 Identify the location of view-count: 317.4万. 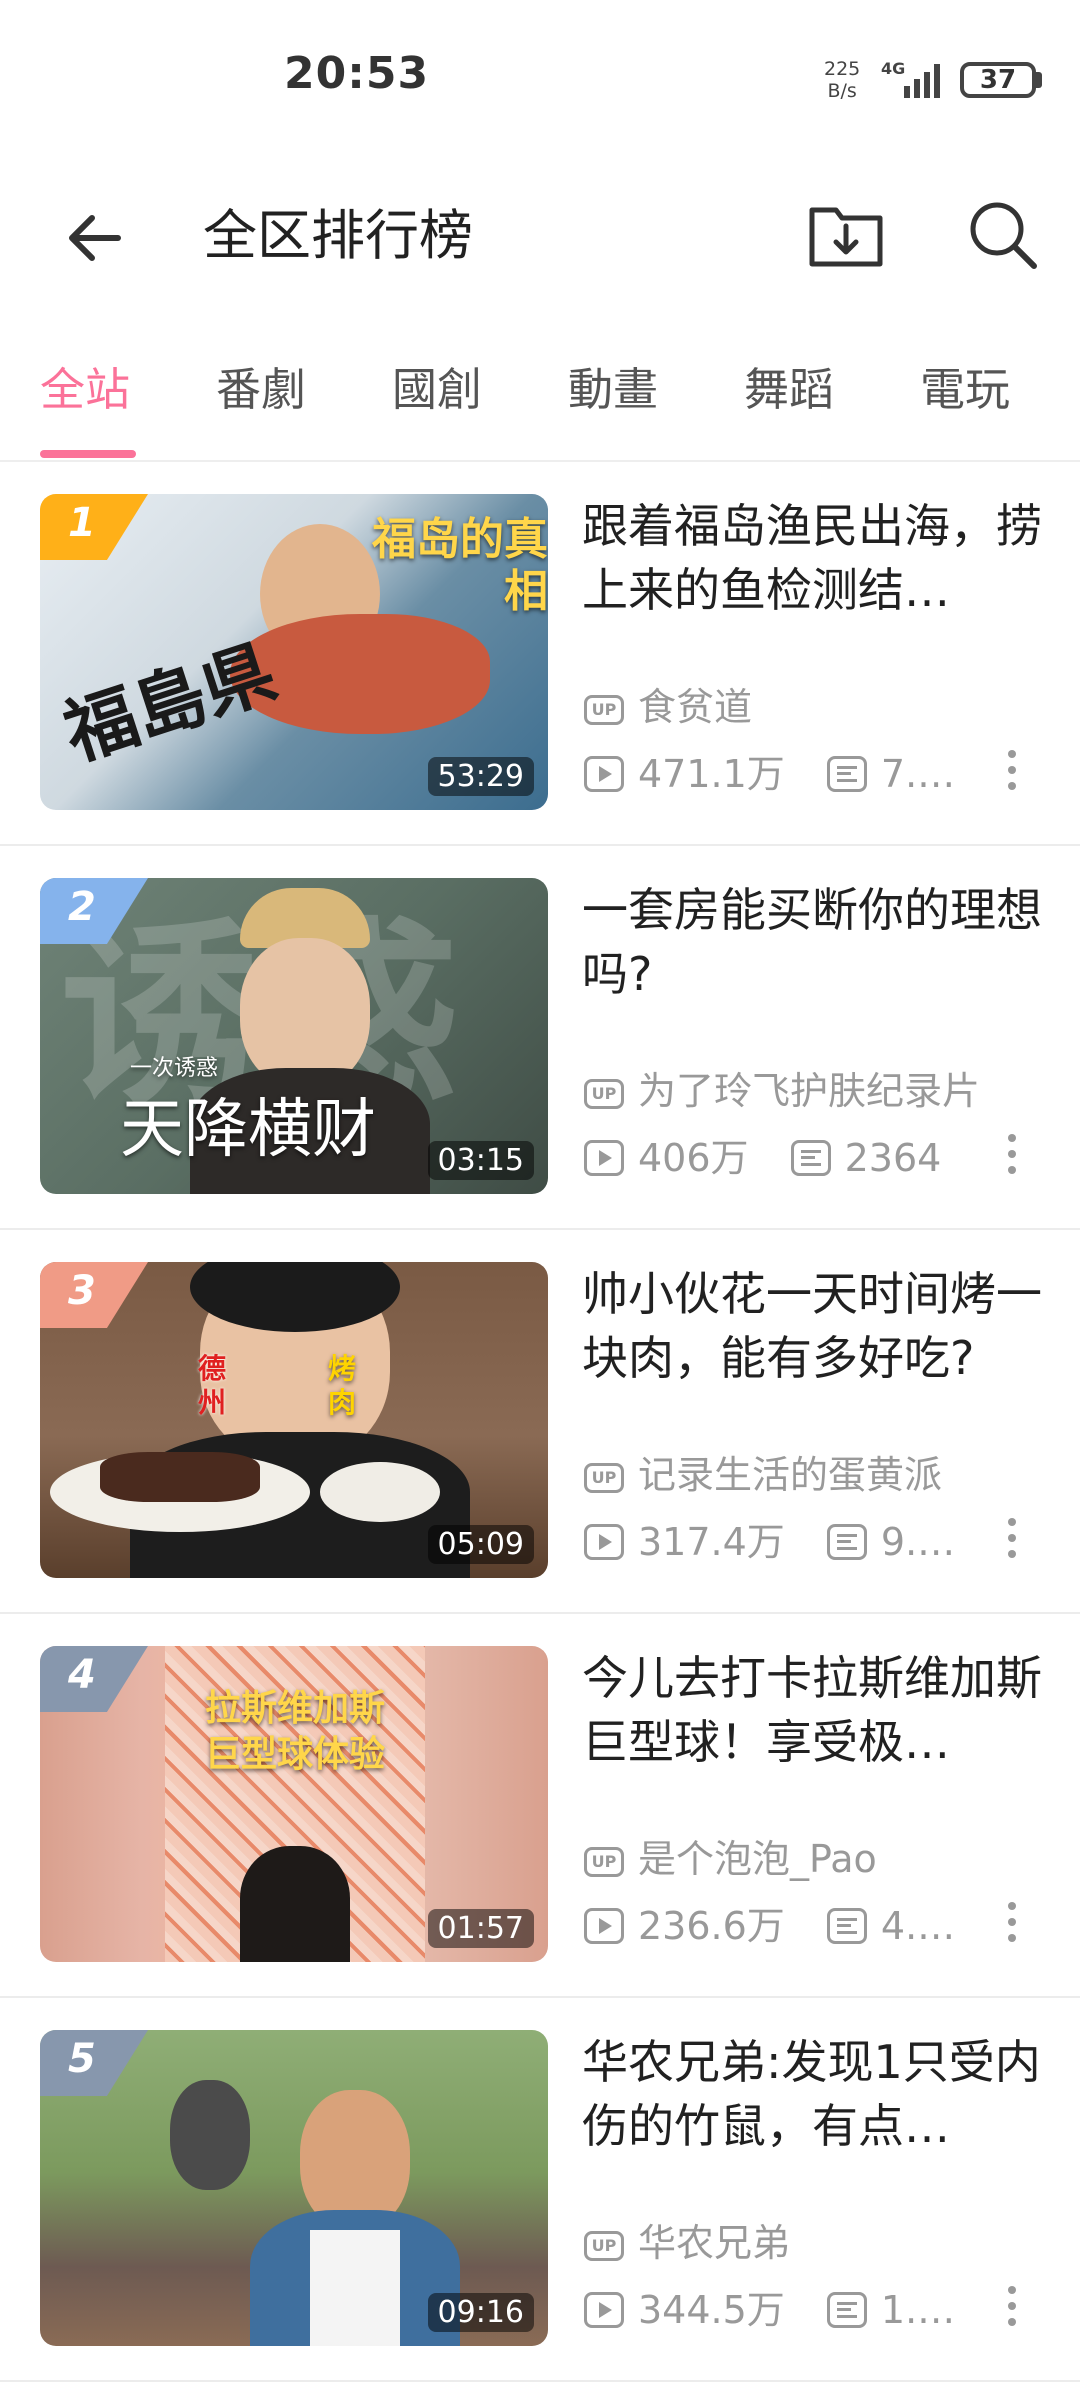
(711, 1541).